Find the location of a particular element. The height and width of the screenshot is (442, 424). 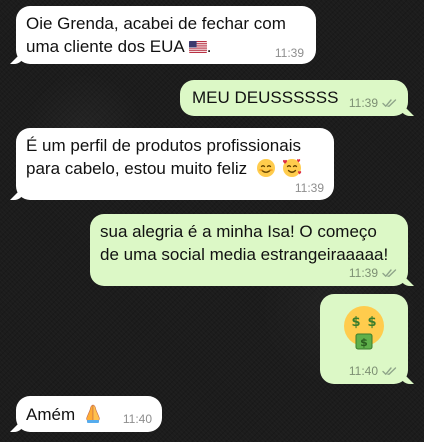

money-mouth-face-icon: $ $ $ is located at coordinates (364, 328).